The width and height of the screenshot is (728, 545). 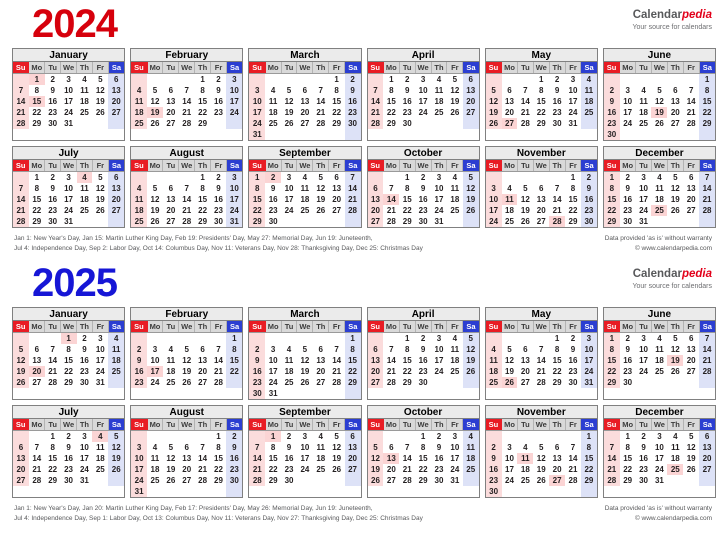 I want to click on copyright-link: © www.calendarpedia.com, so click(x=658, y=519).